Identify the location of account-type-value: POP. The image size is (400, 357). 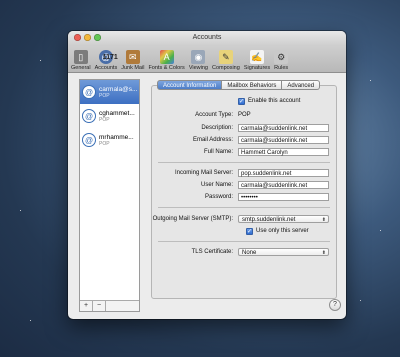
(244, 115).